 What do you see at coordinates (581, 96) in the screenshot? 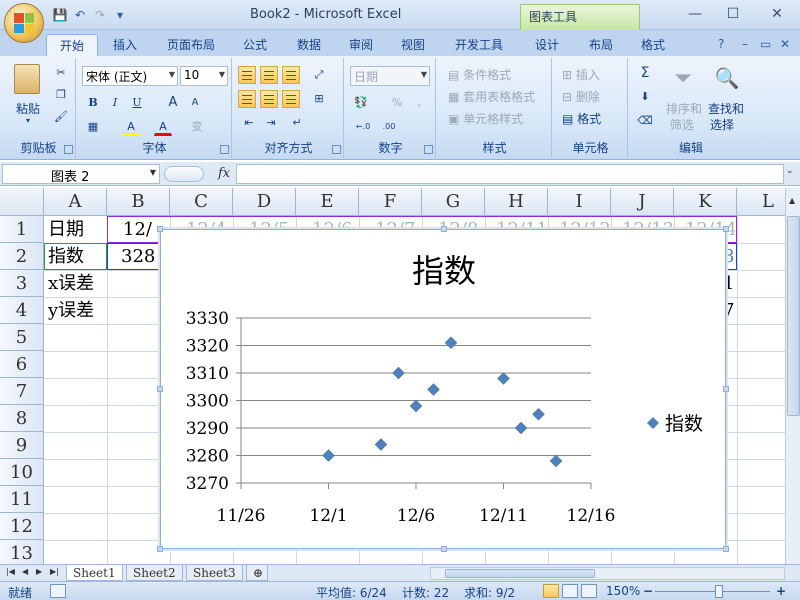
I see `delete-cells-button: ⊟ 删除` at bounding box center [581, 96].